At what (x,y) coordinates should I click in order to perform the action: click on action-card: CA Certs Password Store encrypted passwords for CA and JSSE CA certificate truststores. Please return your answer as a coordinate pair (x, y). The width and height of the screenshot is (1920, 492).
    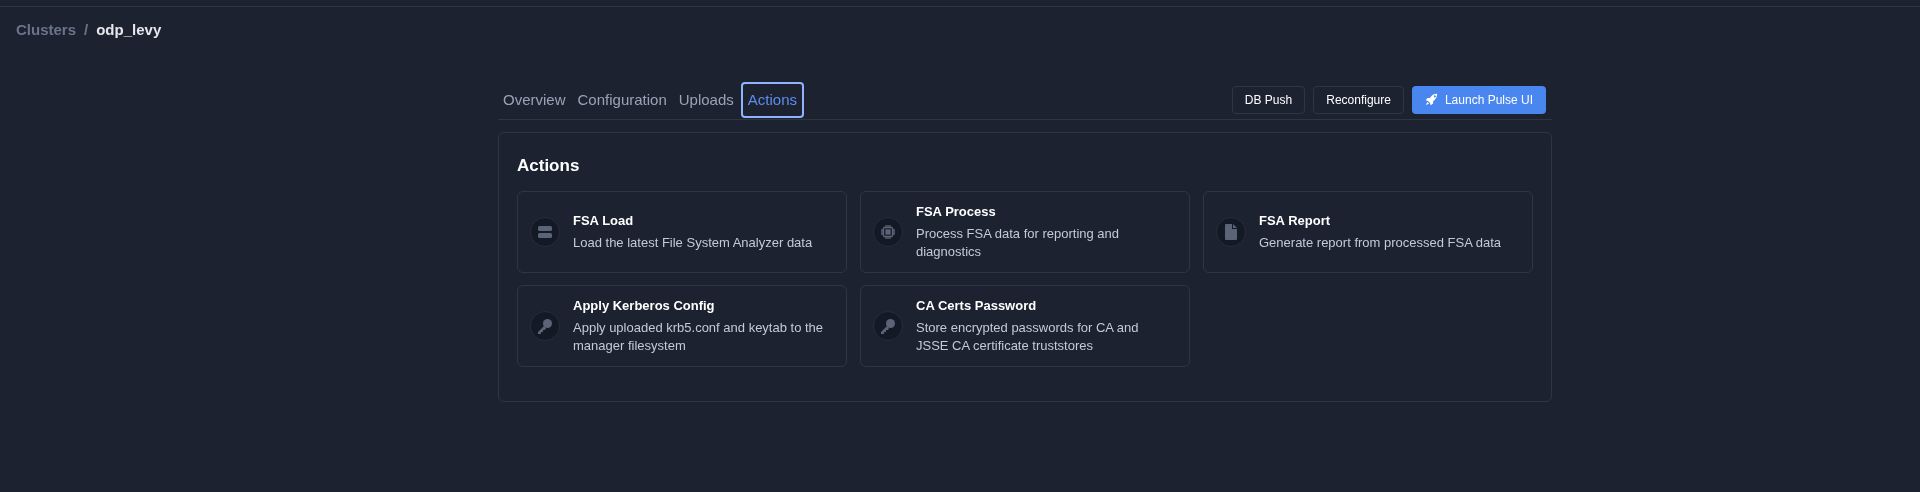
    Looking at the image, I should click on (1025, 325).